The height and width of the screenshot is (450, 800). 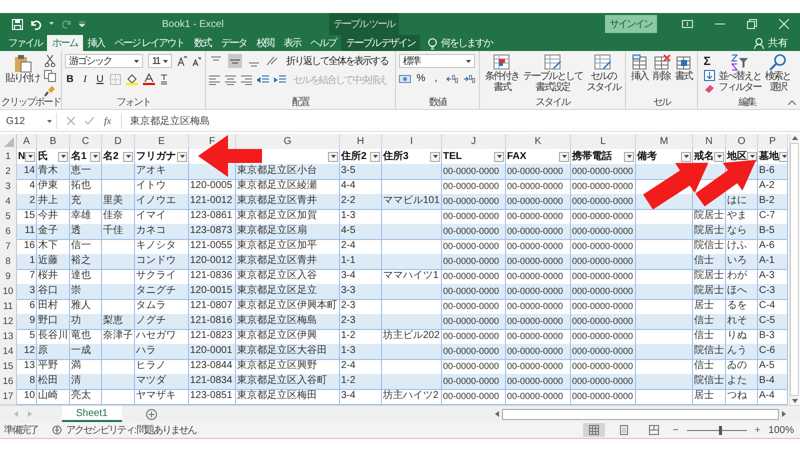 What do you see at coordinates (104, 61) in the screenshot?
I see `font-name-dropdown: 游ゴシック` at bounding box center [104, 61].